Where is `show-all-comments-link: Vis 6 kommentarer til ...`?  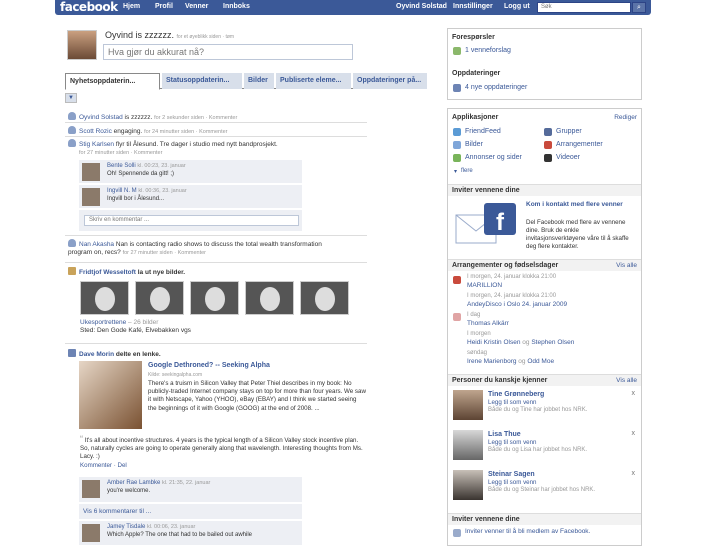
show-all-comments-link: Vis 6 kommentarer til ... is located at coordinates (117, 511).